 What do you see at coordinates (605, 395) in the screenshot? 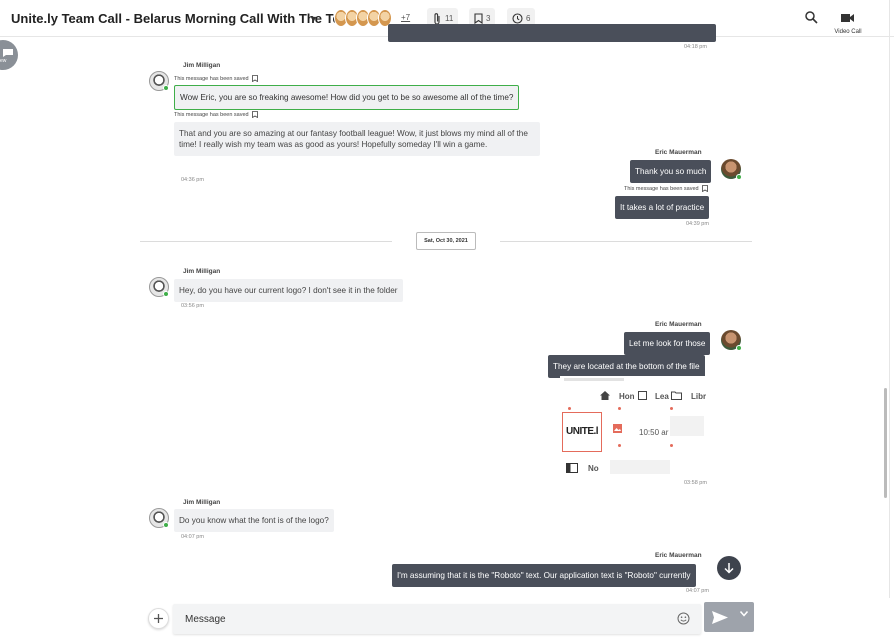
I see `home-icon` at bounding box center [605, 395].